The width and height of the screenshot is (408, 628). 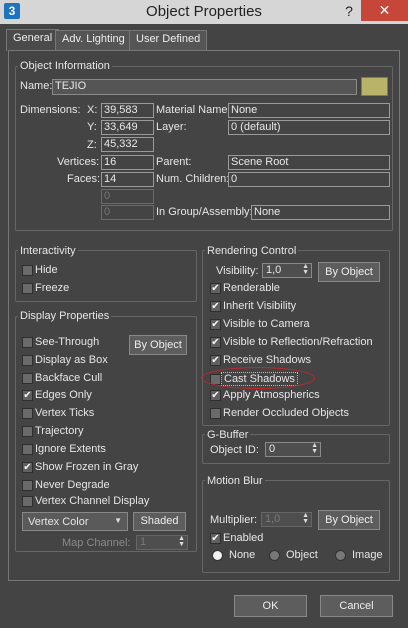 I want to click on vertex-color-value: Vertex Color, so click(x=58, y=522).